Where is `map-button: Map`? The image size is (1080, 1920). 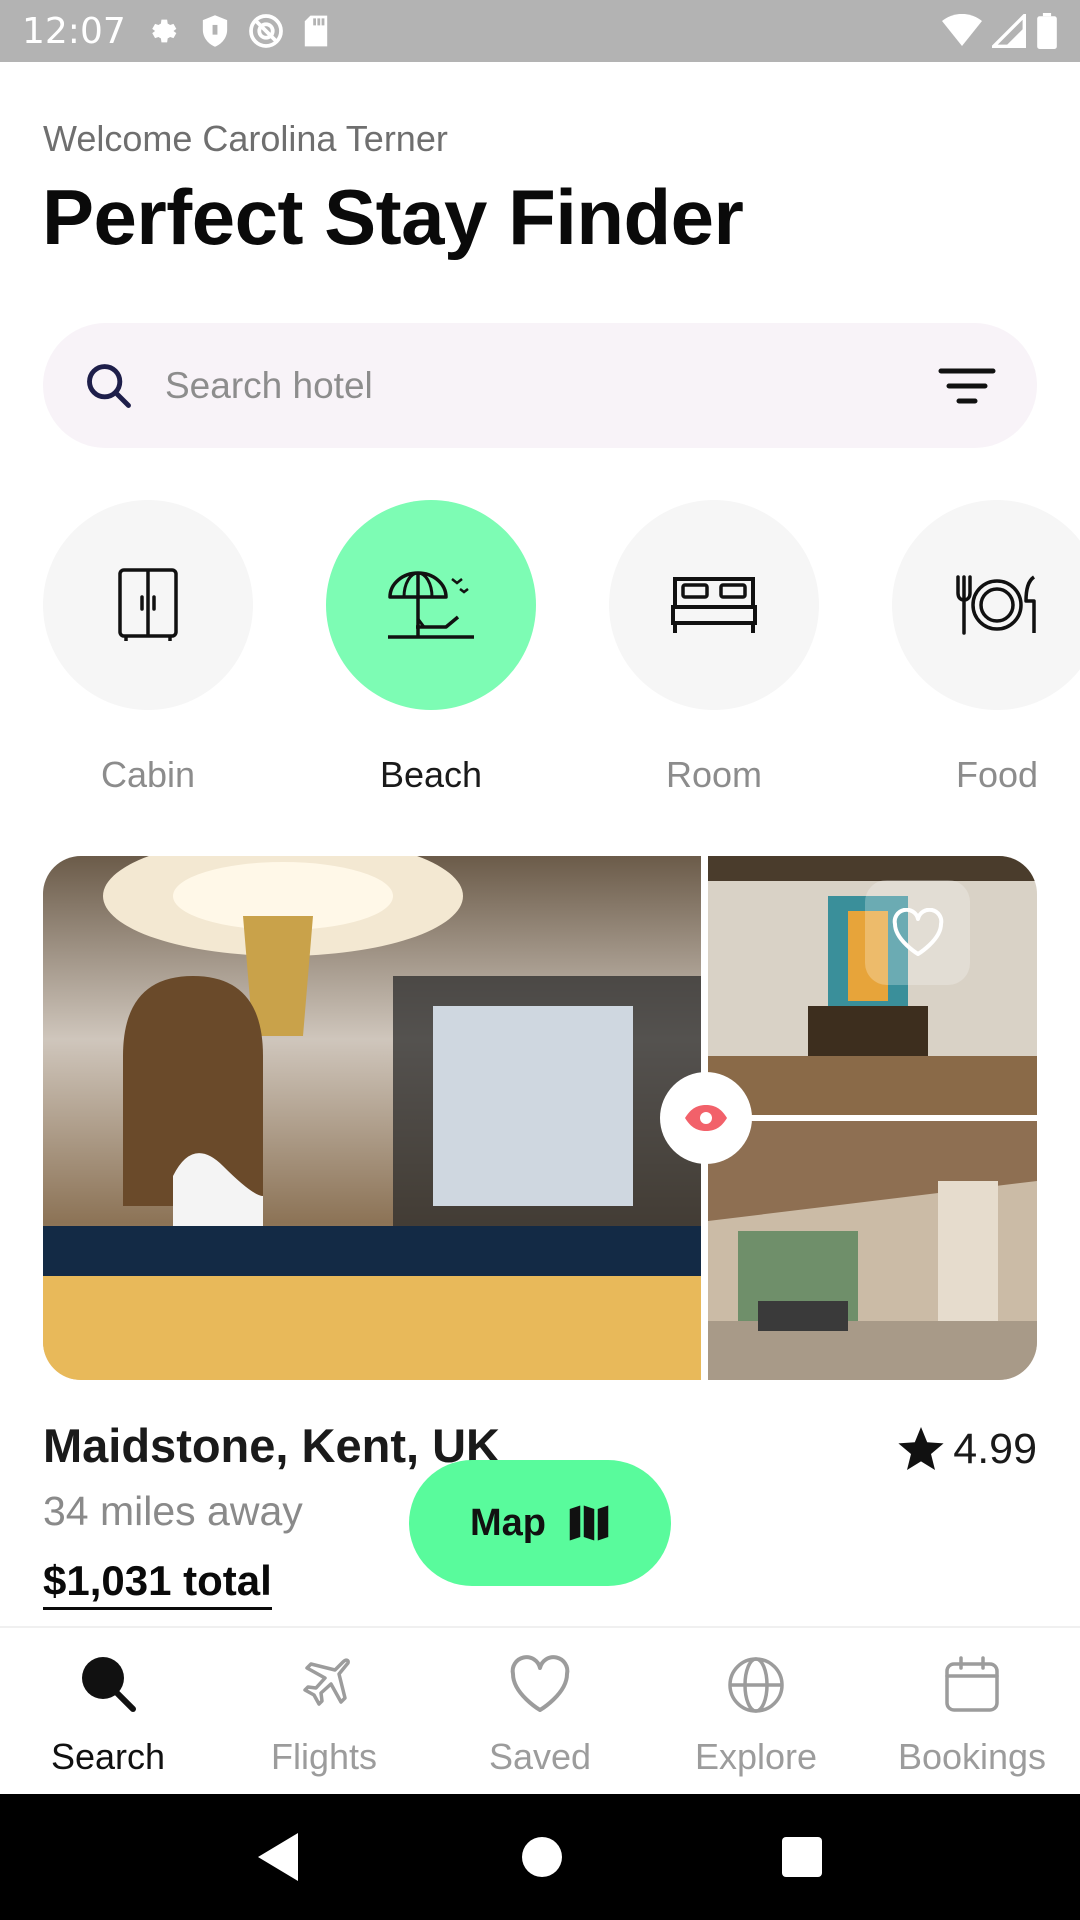 map-button: Map is located at coordinates (540, 1523).